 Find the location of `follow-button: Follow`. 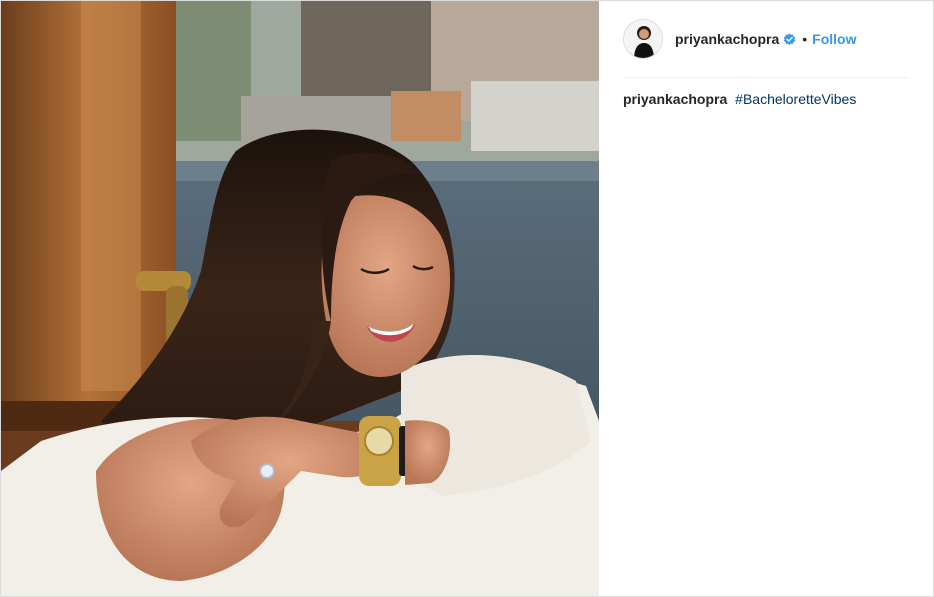

follow-button: Follow is located at coordinates (834, 39).